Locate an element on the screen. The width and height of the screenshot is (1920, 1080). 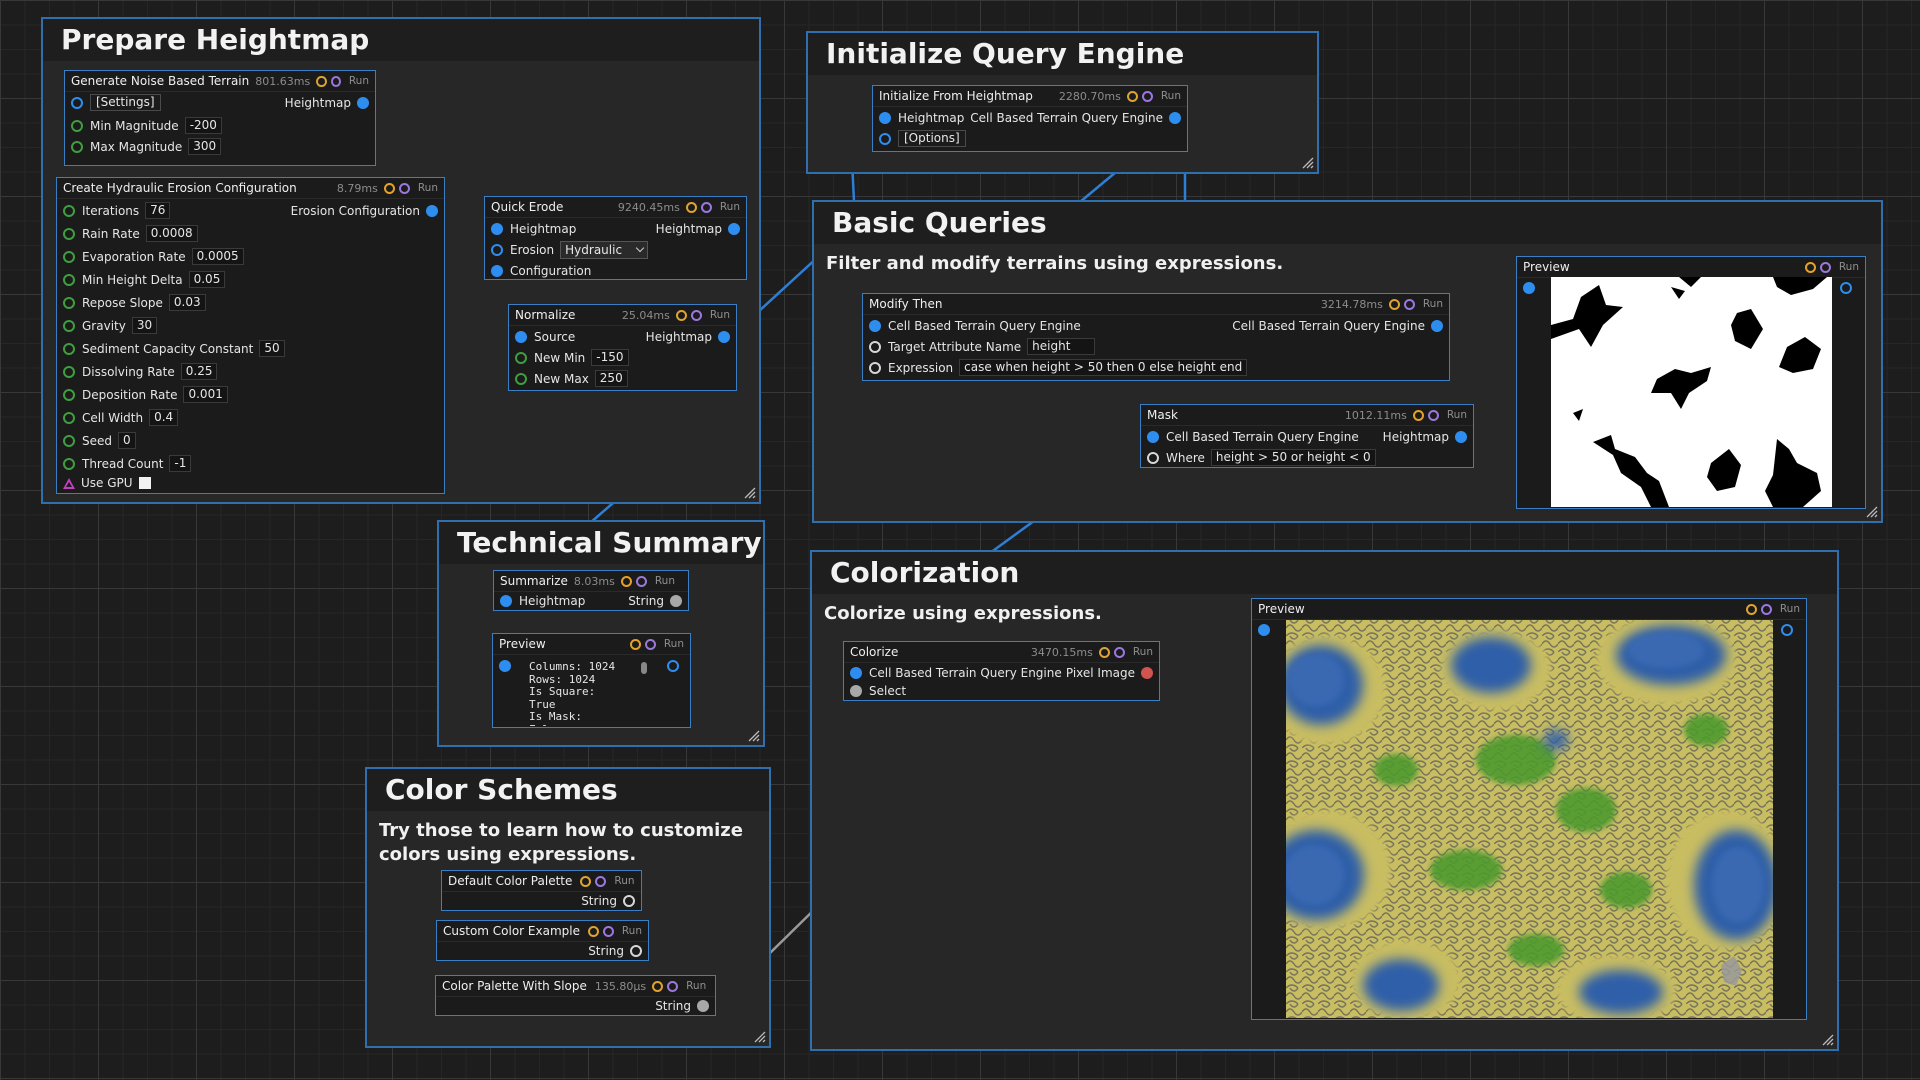
config-value-input: -1 is located at coordinates (180, 463).